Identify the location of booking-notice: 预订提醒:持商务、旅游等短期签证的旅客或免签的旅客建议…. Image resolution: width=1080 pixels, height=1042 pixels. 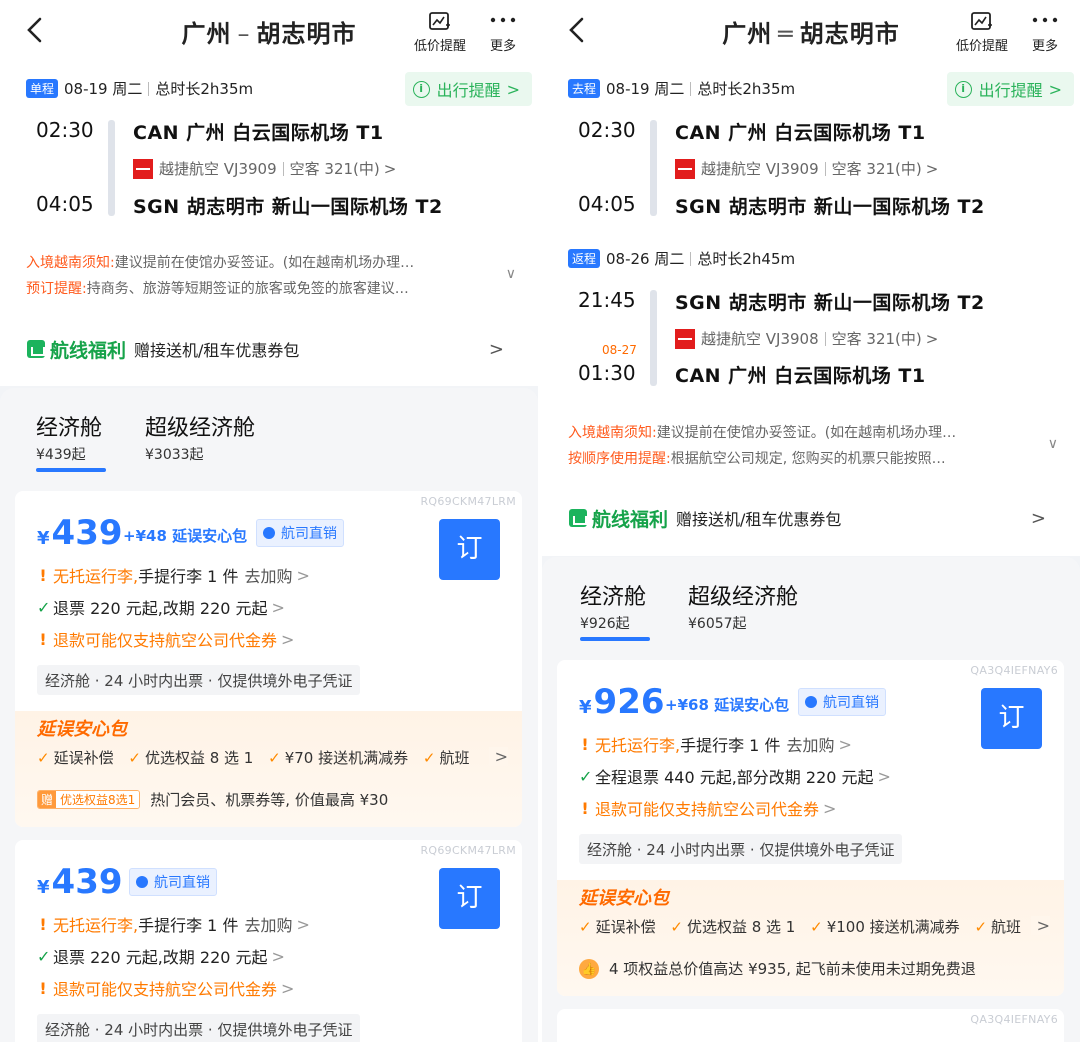
(262, 288).